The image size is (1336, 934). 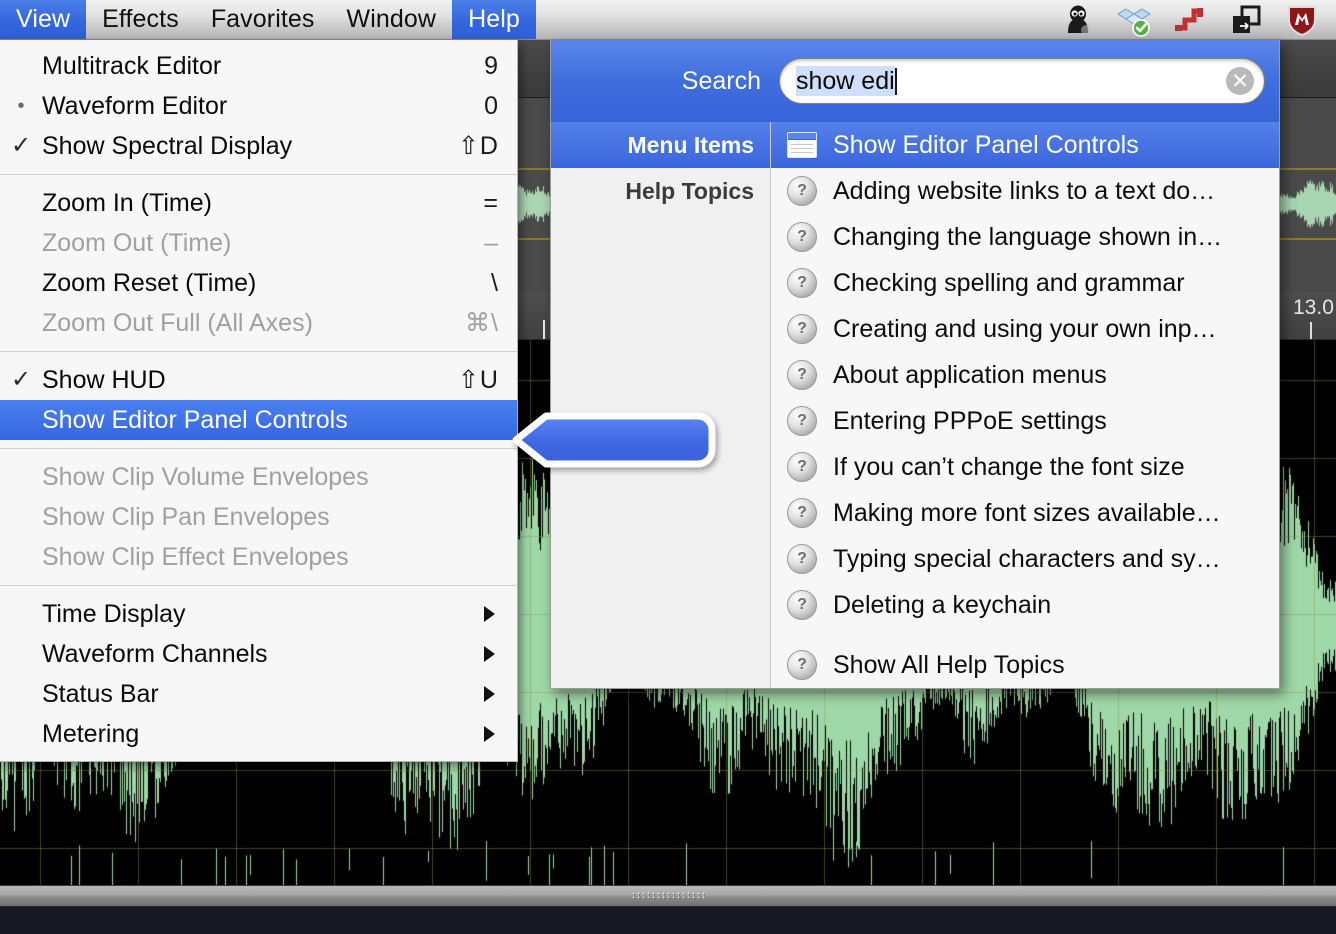 What do you see at coordinates (1022, 81) in the screenshot?
I see `search-input: show edi ✕` at bounding box center [1022, 81].